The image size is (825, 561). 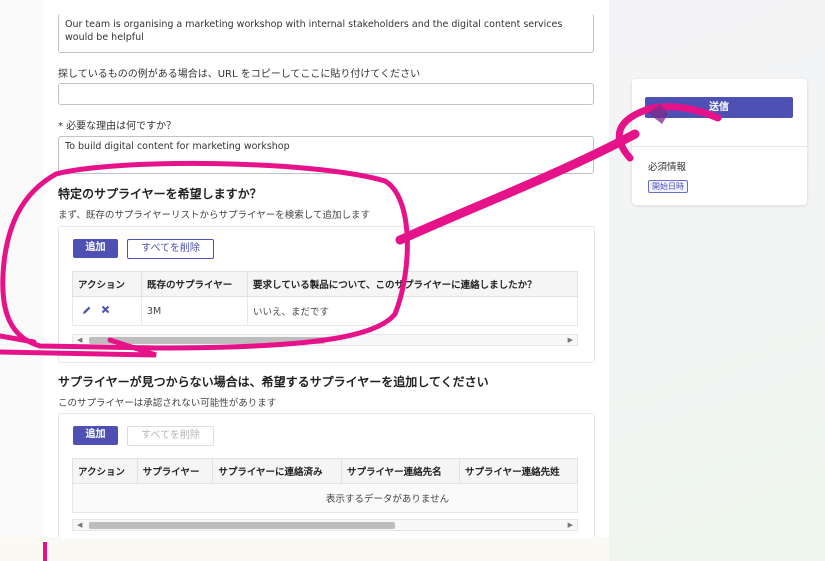 I want to click on column-header-contact-first-name: サプライヤー連絡先名, so click(x=400, y=471).